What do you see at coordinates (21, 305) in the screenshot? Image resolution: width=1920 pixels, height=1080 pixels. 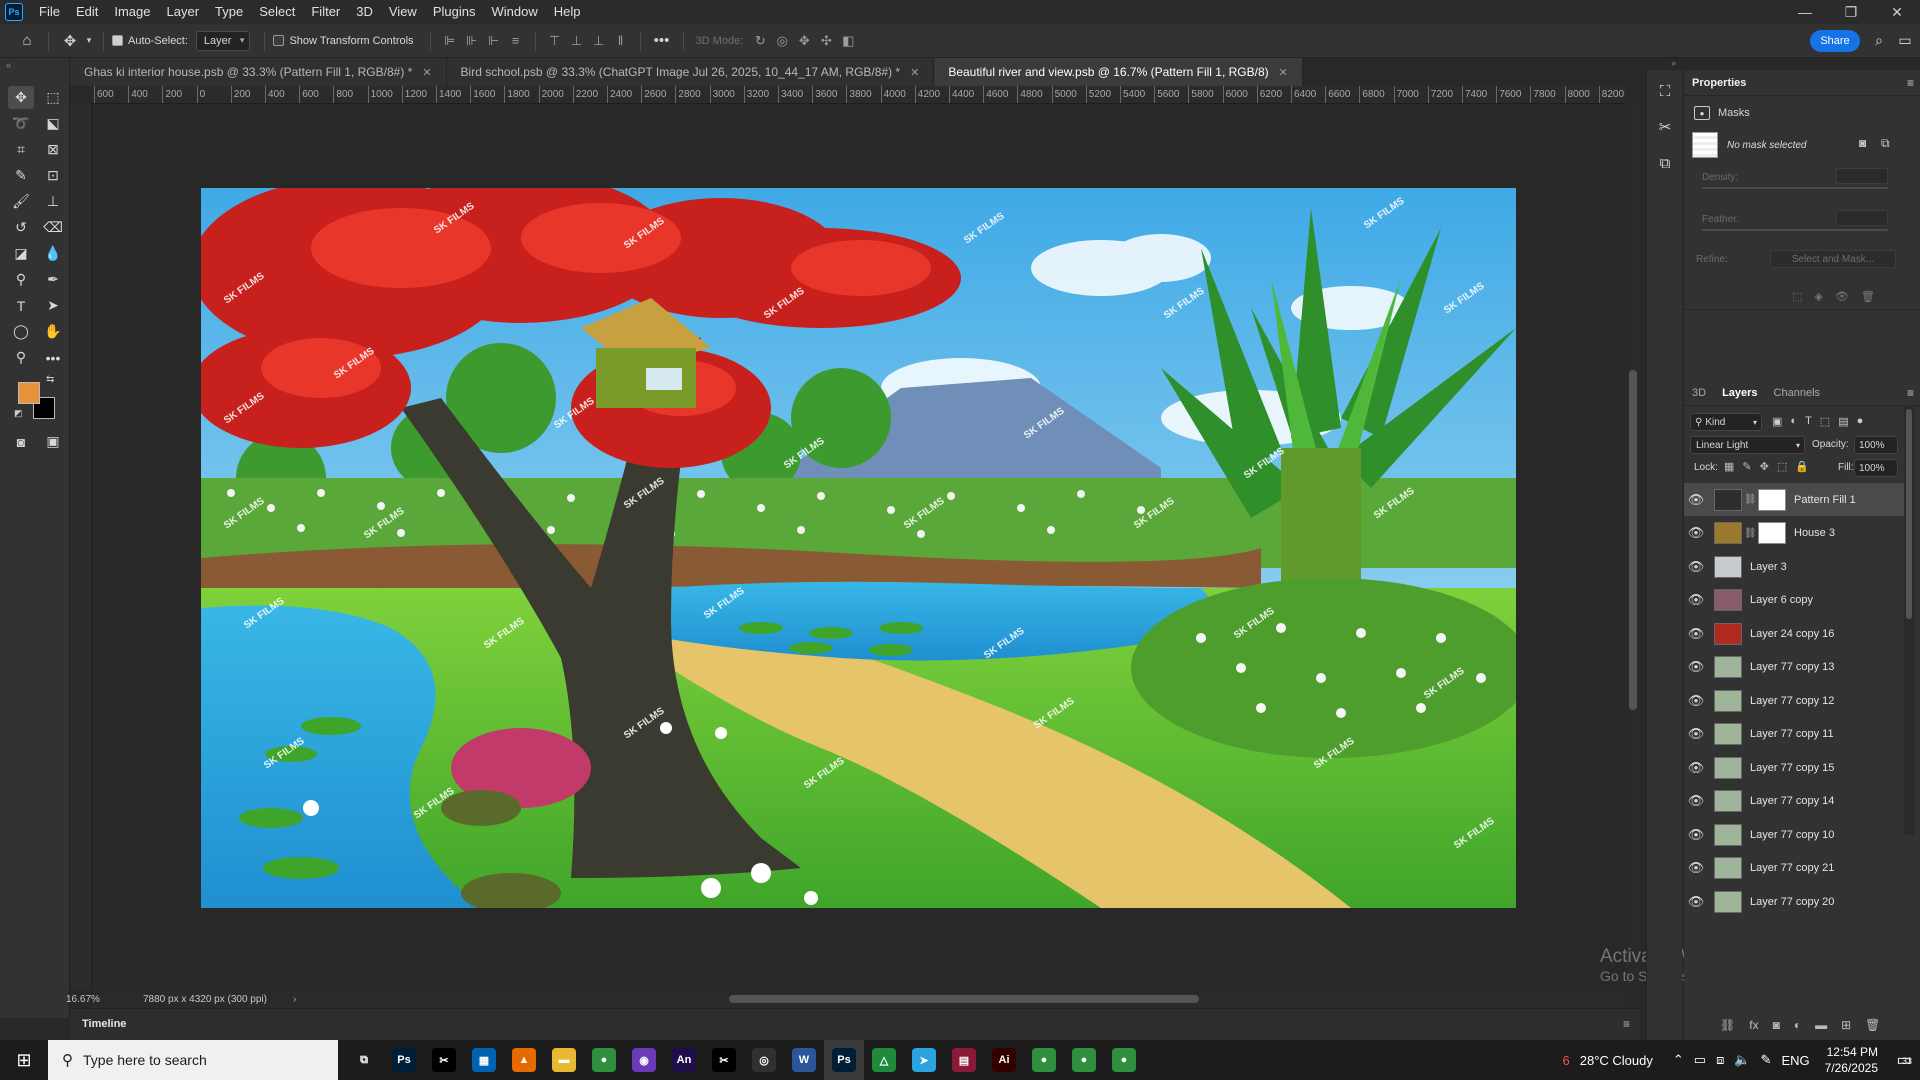 I see `type-tool-icon: T` at bounding box center [21, 305].